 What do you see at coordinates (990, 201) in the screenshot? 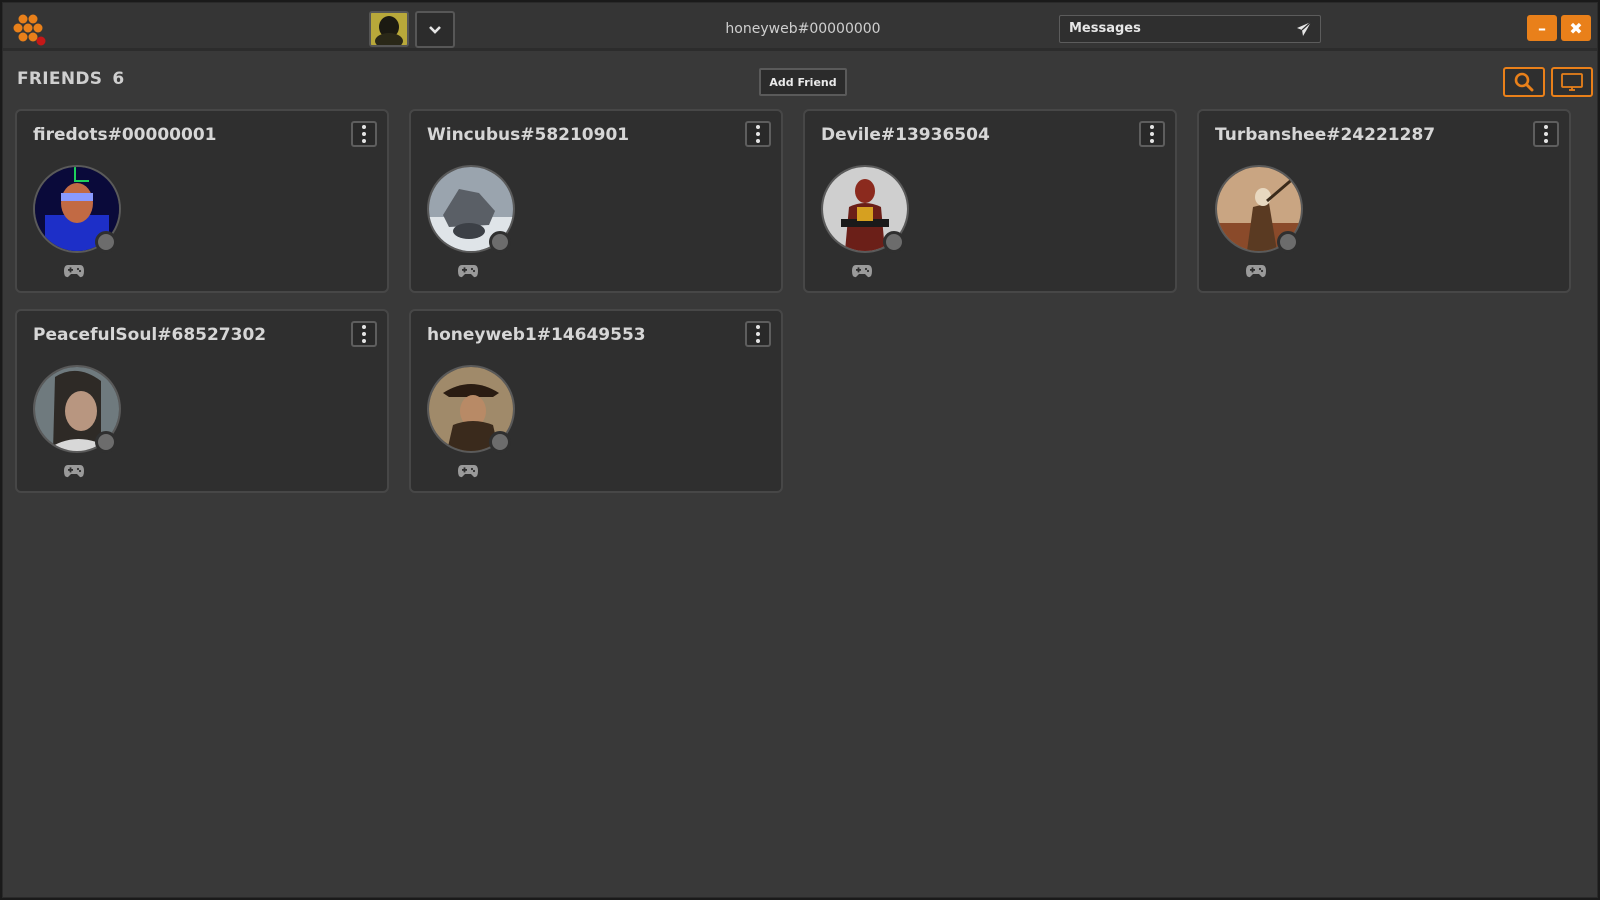
I see `friend-card: Devile#13936504` at bounding box center [990, 201].